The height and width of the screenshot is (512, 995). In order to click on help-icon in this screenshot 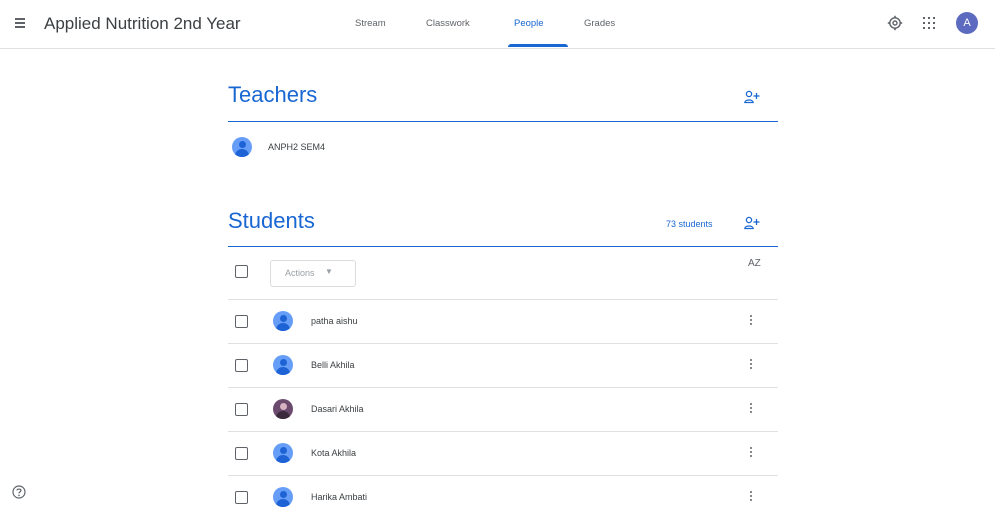, I will do `click(19, 492)`.